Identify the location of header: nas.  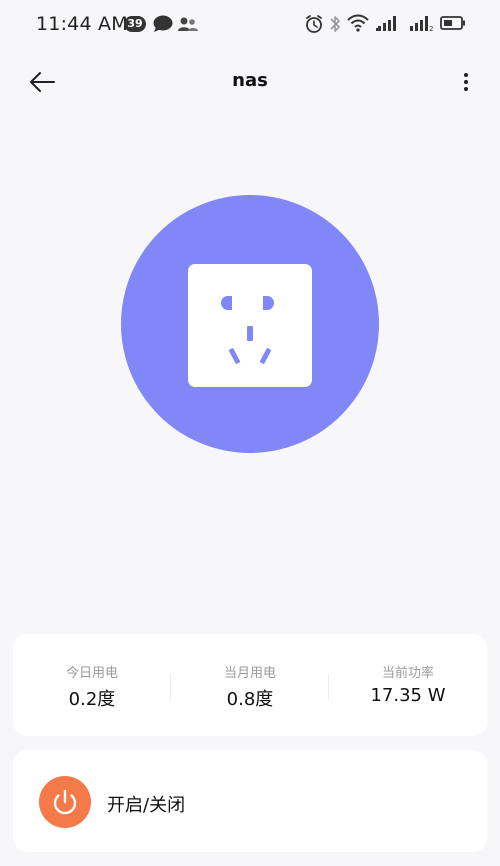
(250, 82).